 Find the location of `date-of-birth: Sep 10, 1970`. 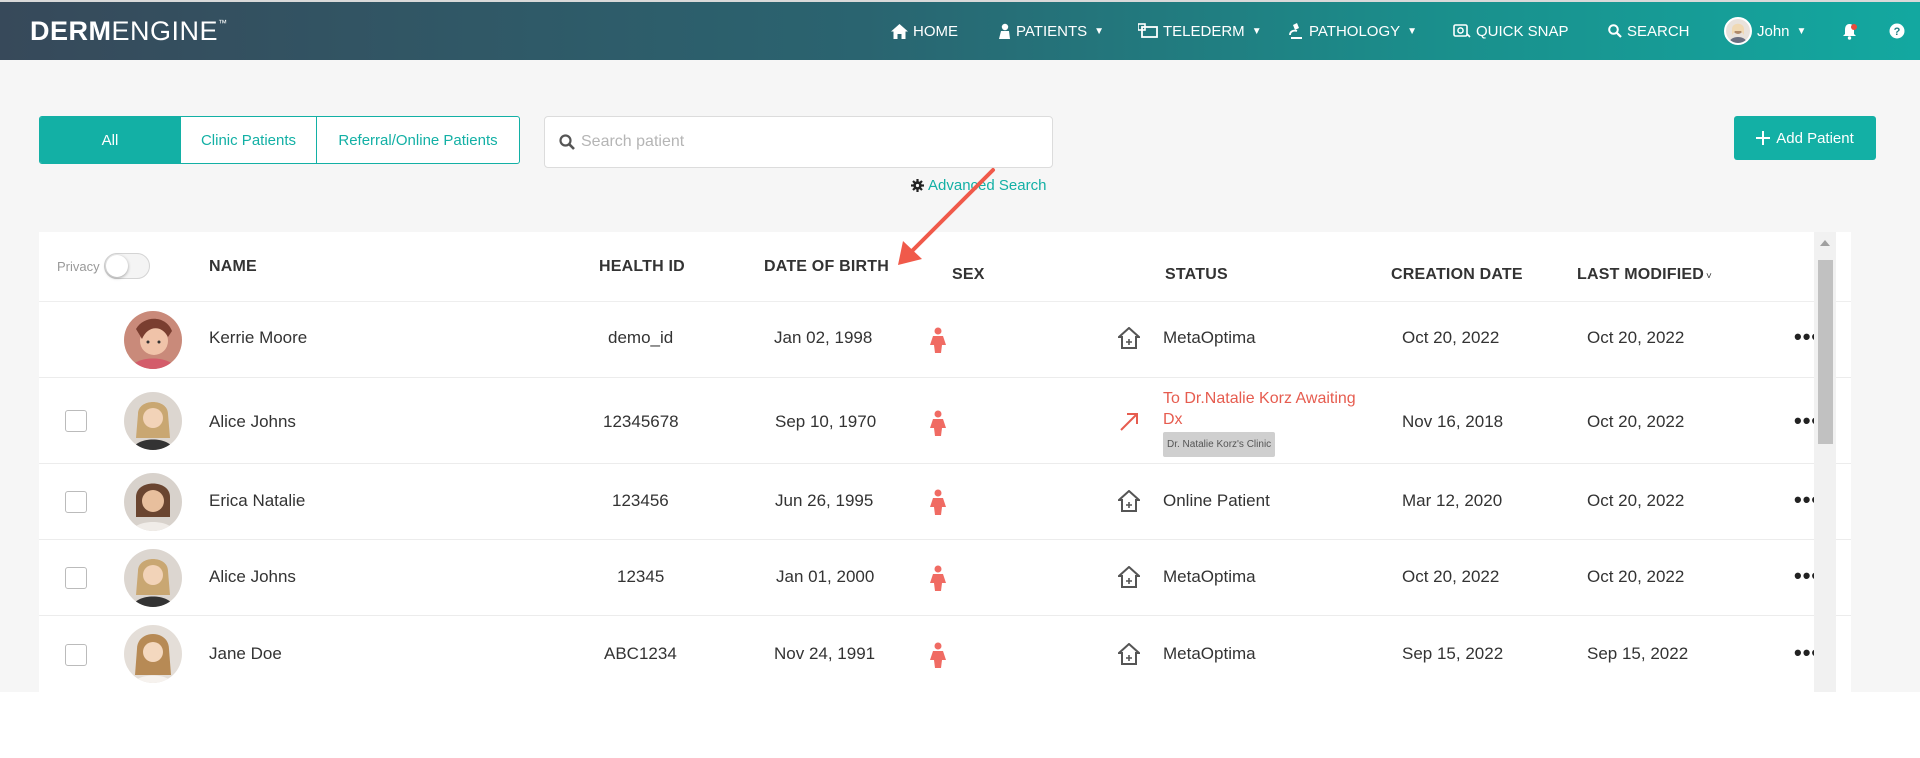

date-of-birth: Sep 10, 1970 is located at coordinates (826, 421).